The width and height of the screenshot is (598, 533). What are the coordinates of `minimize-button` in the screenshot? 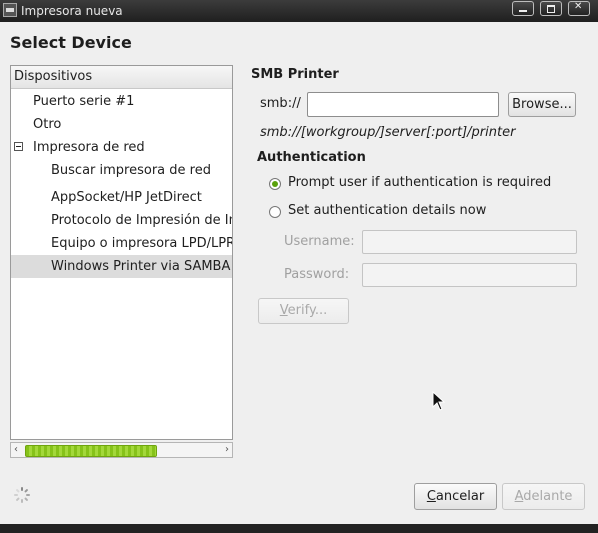 It's located at (523, 8).